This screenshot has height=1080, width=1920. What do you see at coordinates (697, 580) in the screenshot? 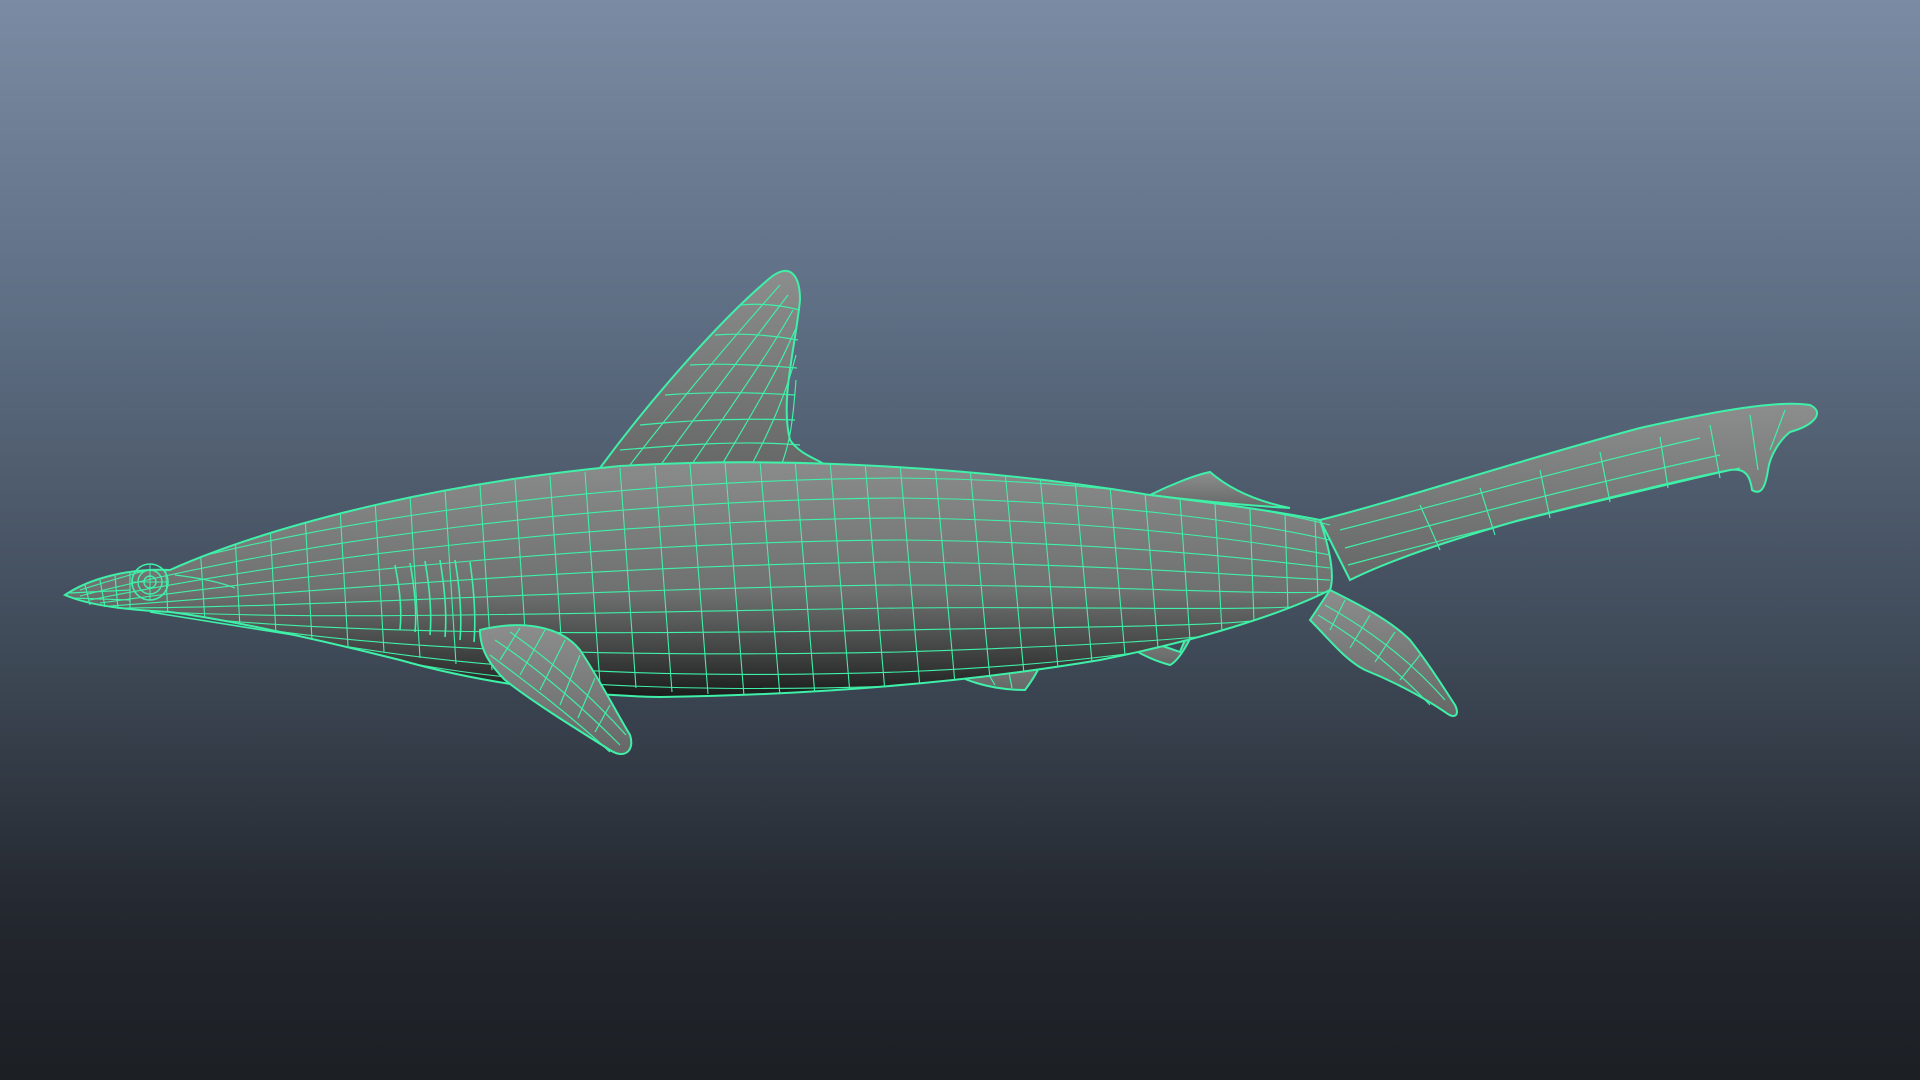
I see `shark-body` at bounding box center [697, 580].